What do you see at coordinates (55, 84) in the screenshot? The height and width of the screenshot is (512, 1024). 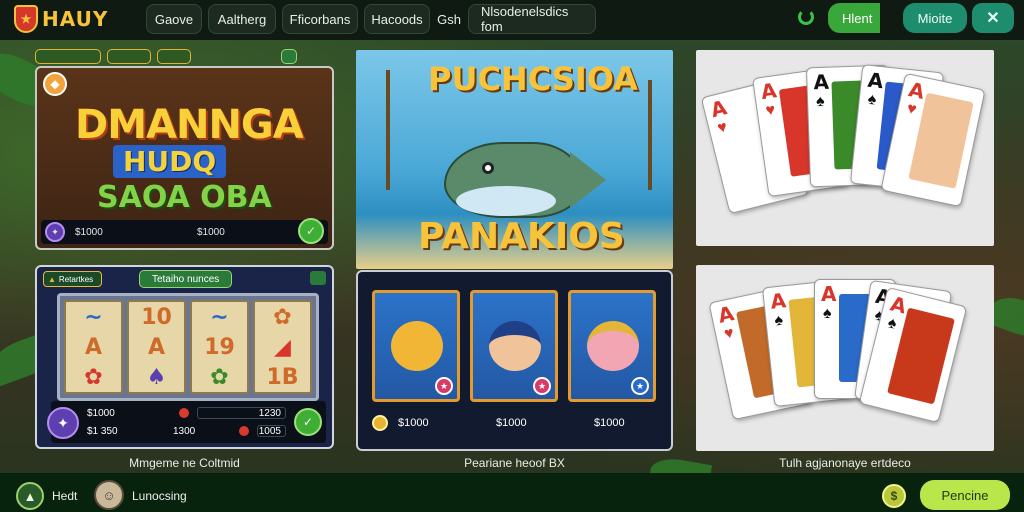 I see `chip-icon: ◆` at bounding box center [55, 84].